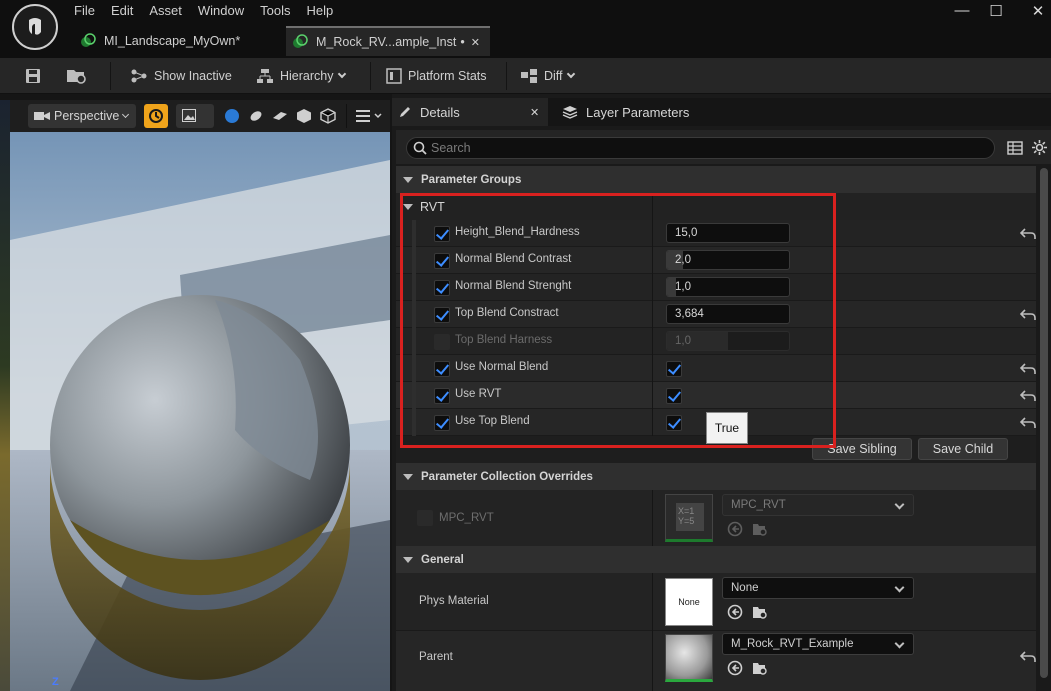 Image resolution: width=1051 pixels, height=691 pixels. I want to click on param-value-field: 1,0, so click(728, 287).